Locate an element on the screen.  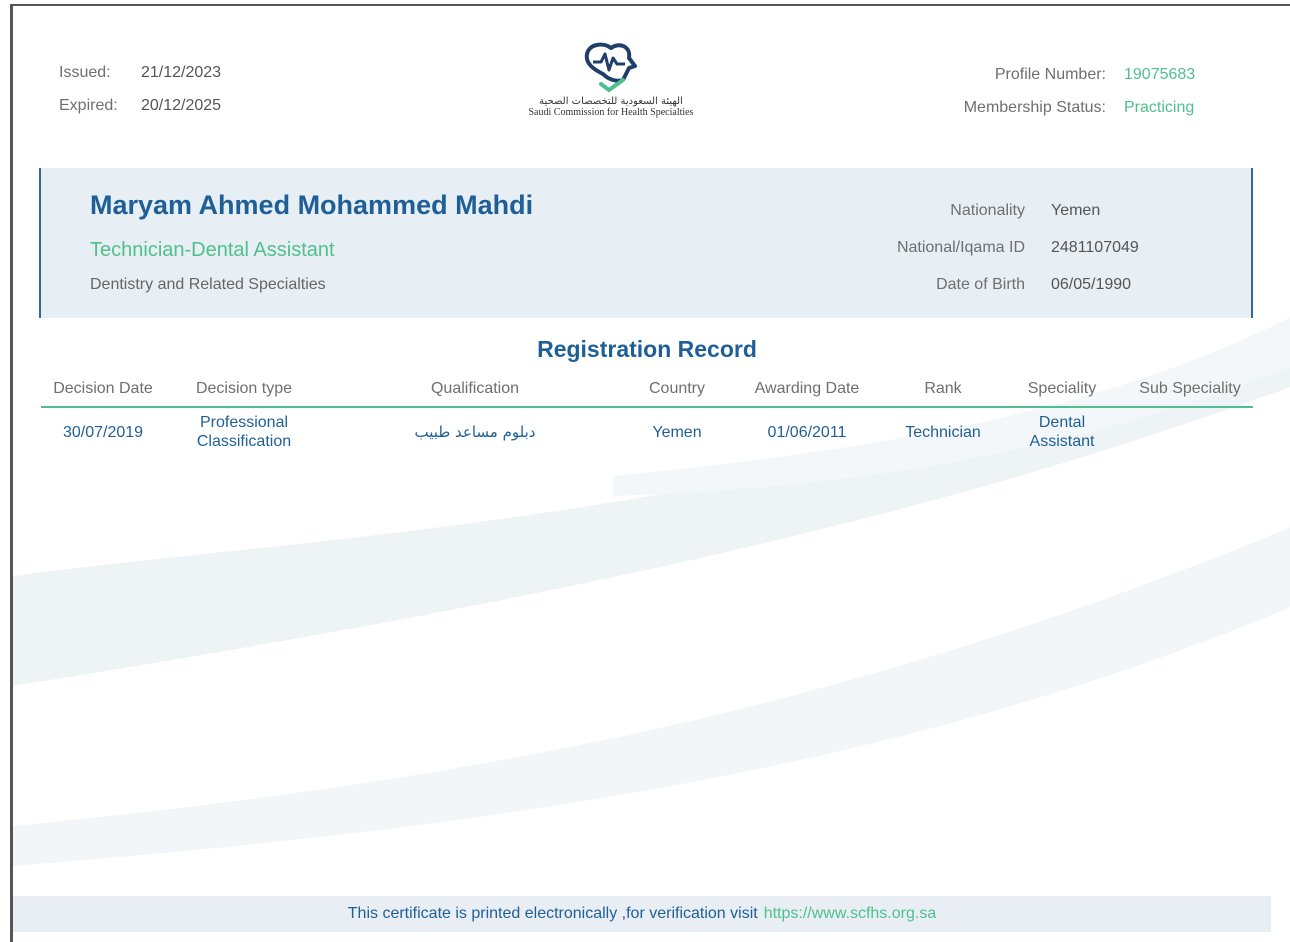
practitioner-specialty: Dentistry and Related Specialties is located at coordinates (208, 284).